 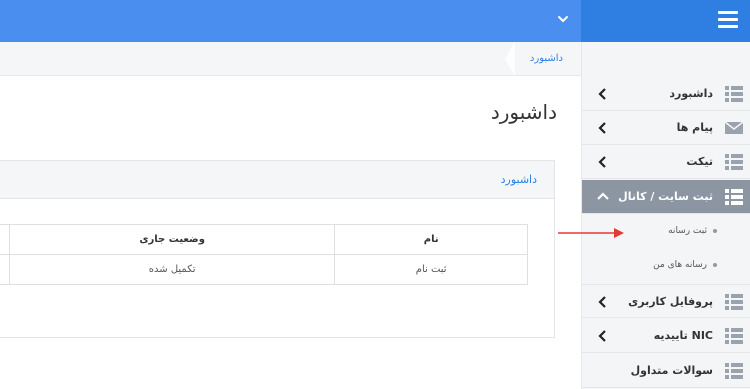 I want to click on envelope-icon, so click(x=734, y=127).